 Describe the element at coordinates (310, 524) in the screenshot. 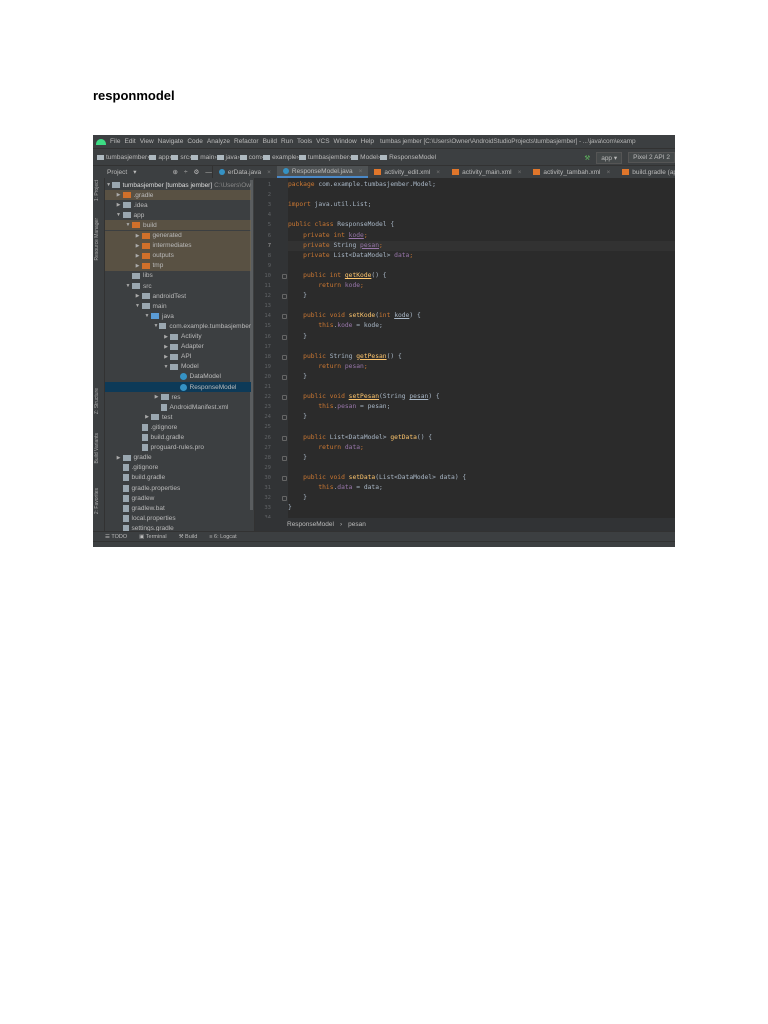

I see `editor-crumb: ResponseModel` at that location.